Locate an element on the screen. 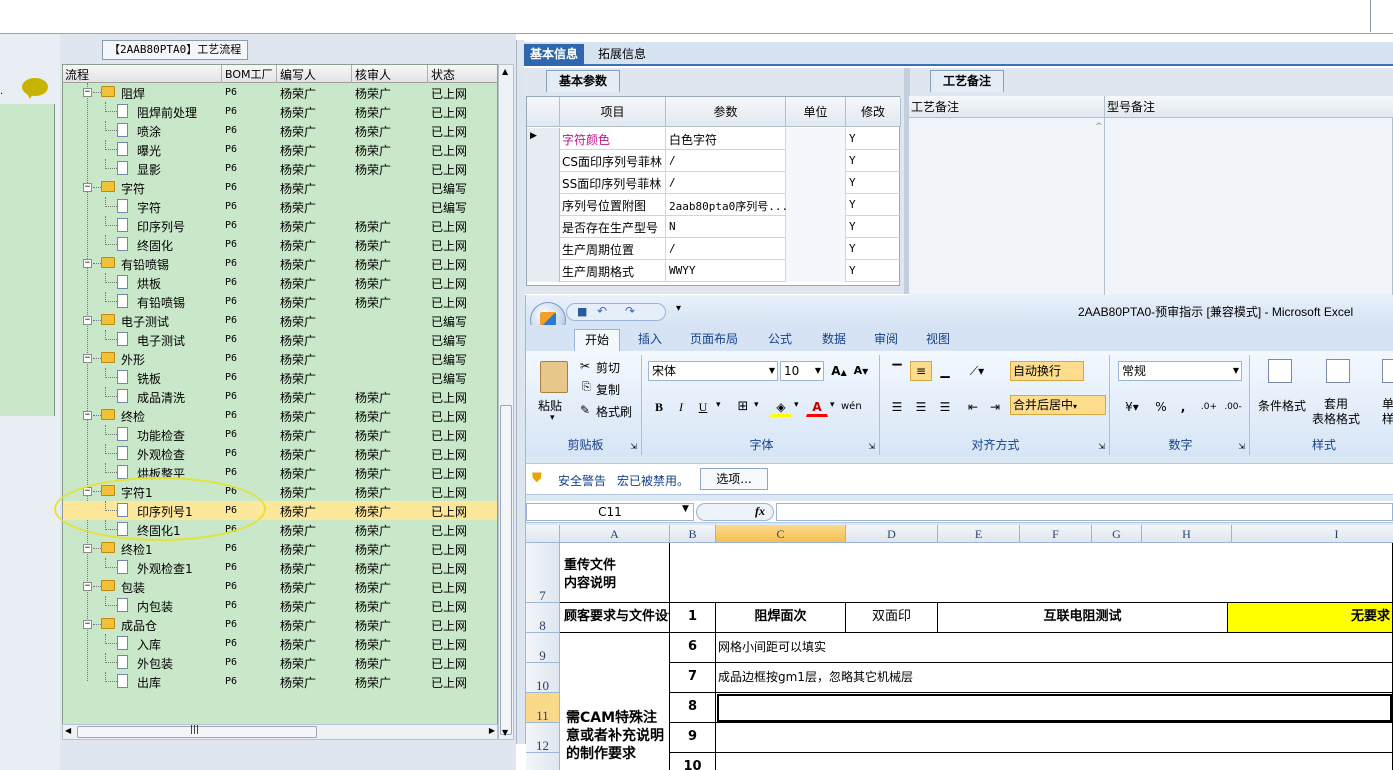 The width and height of the screenshot is (1393, 770). ribbon-tab: 开始 is located at coordinates (597, 340).